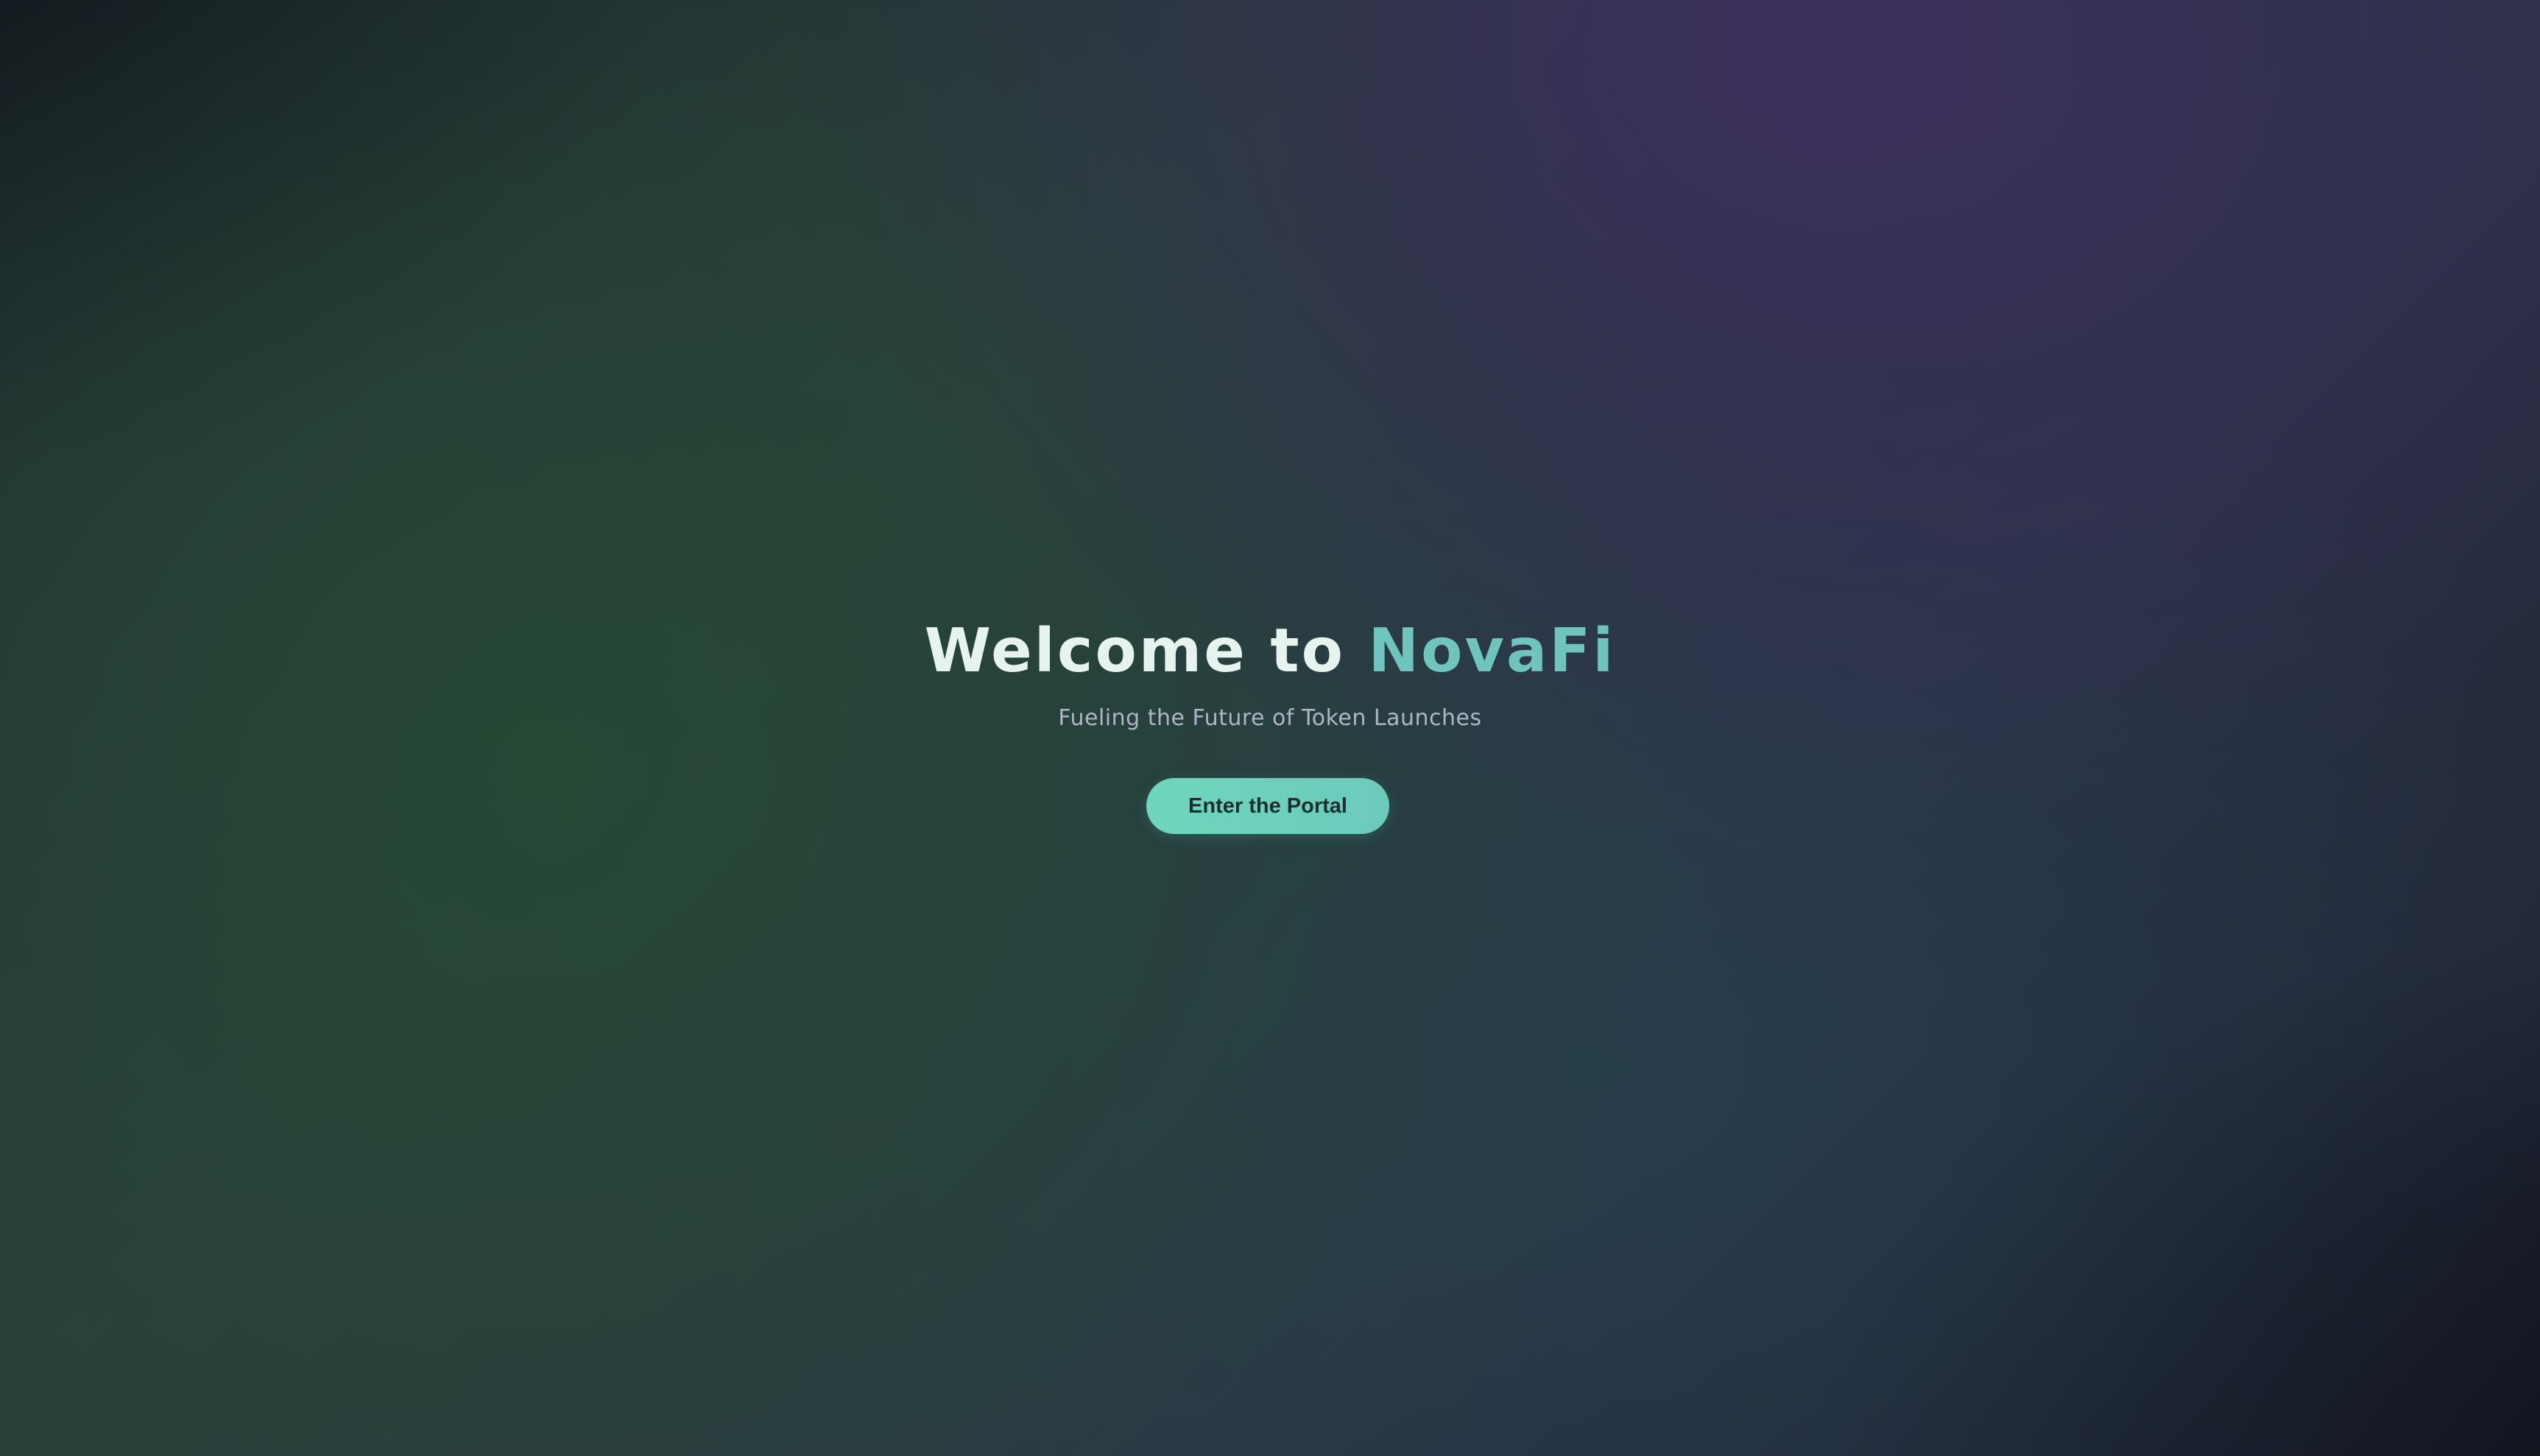  I want to click on welcome-heading: Welcome to NovaFi, so click(1270, 651).